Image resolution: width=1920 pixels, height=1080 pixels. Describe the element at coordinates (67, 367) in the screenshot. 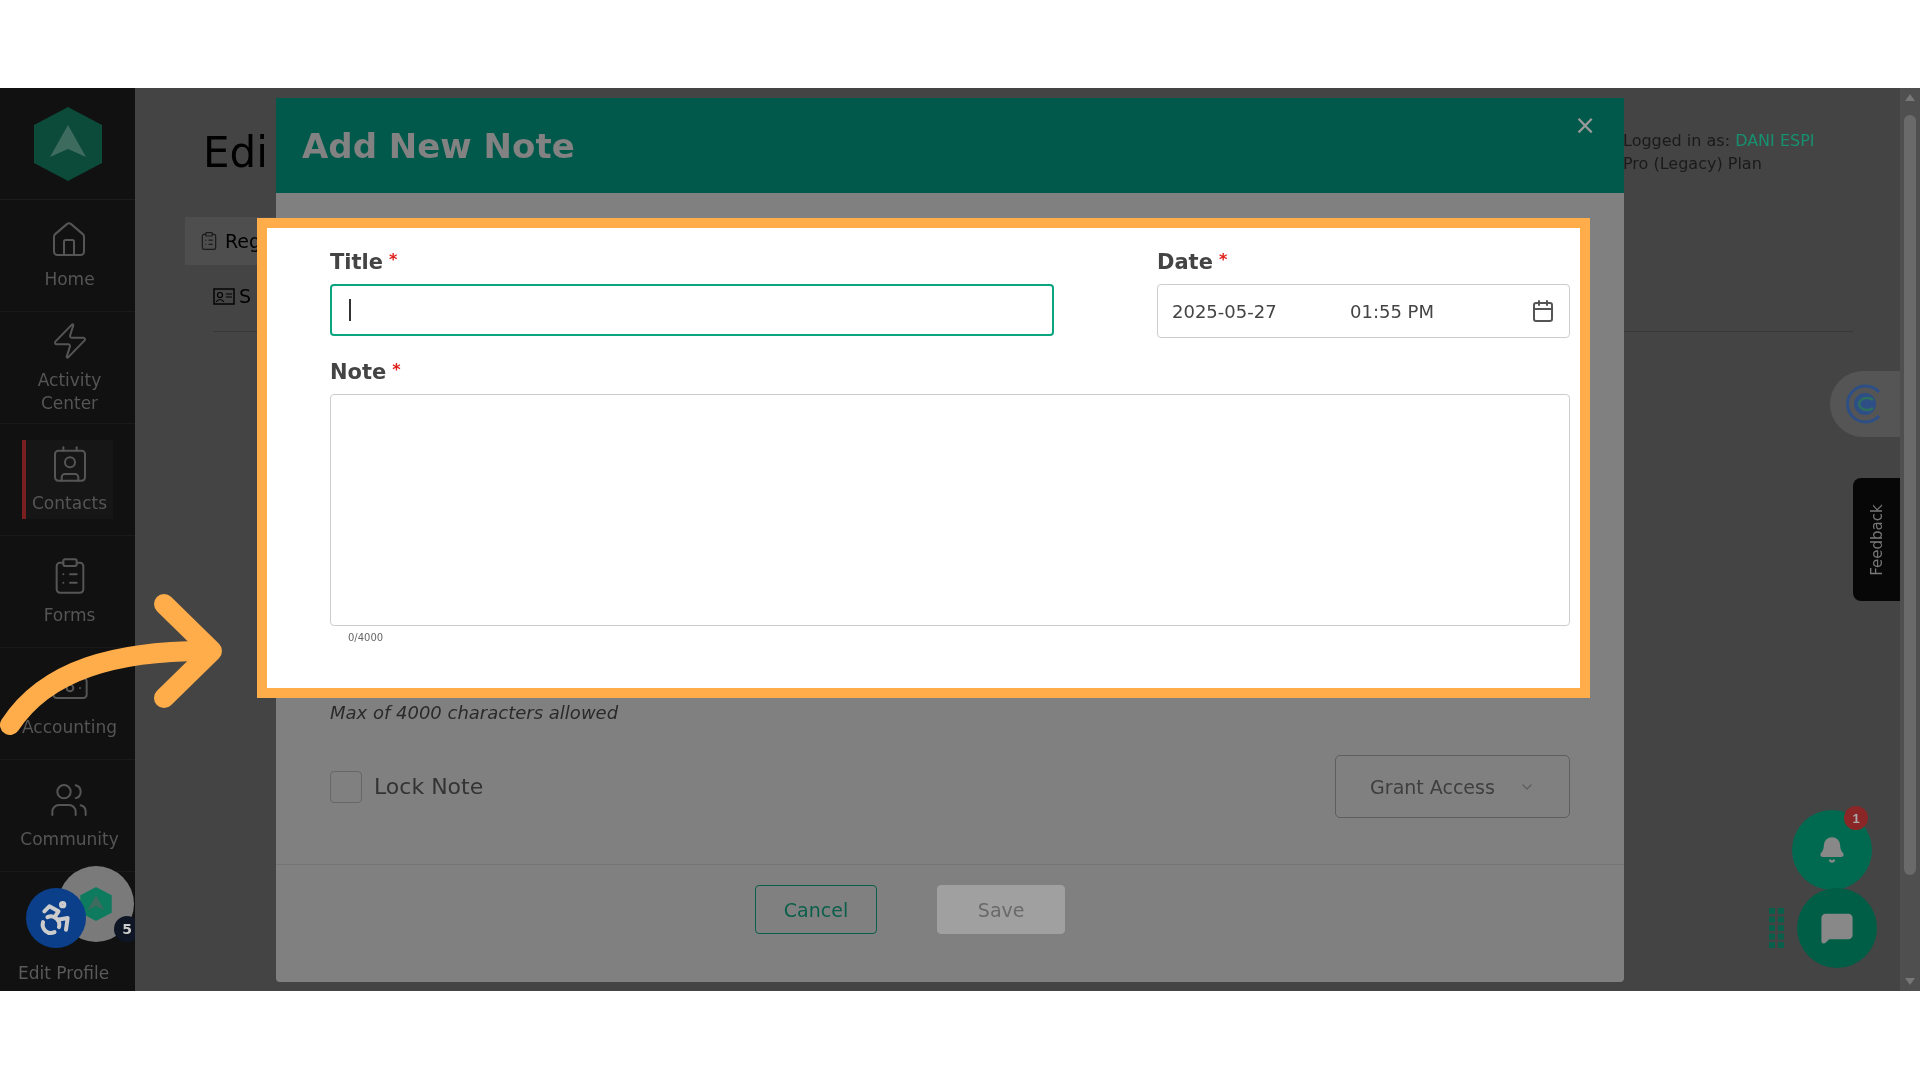

I see `sidebar-item: Activity Center` at that location.